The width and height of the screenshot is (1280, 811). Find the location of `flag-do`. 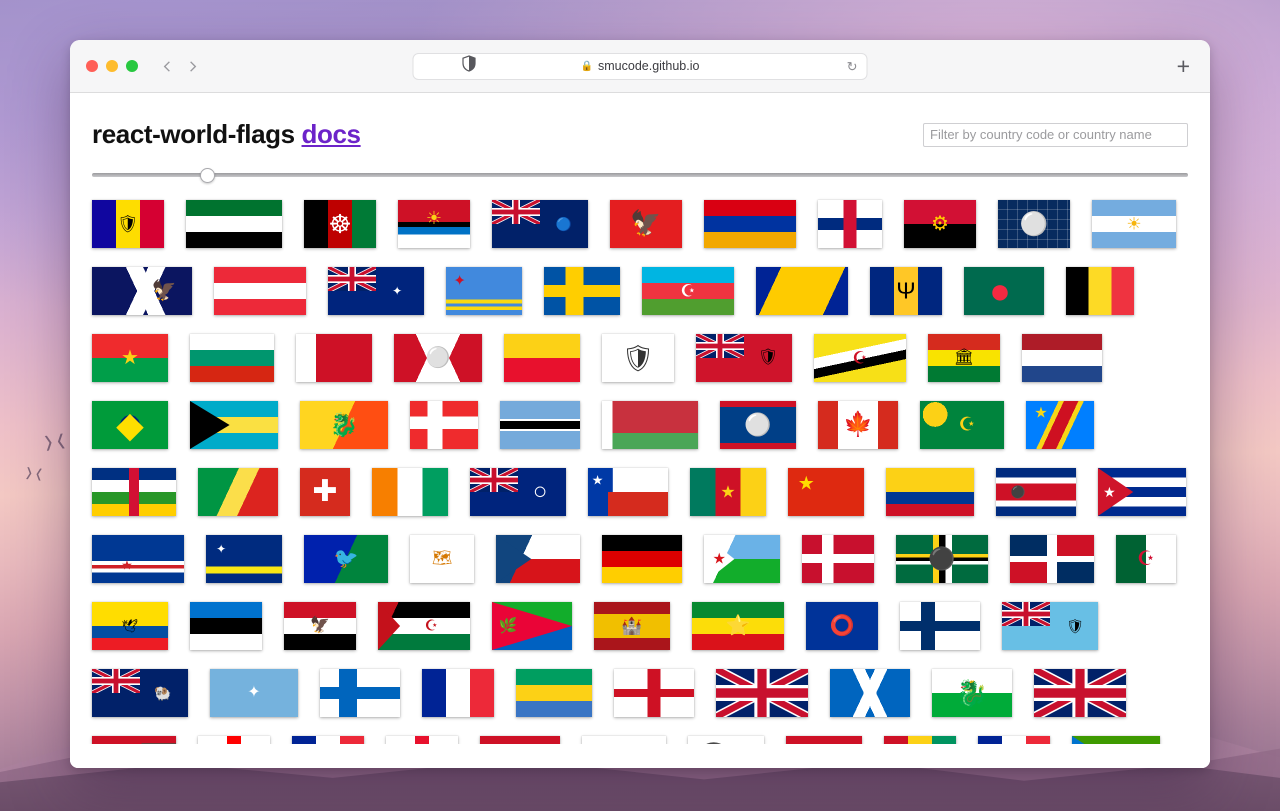

flag-do is located at coordinates (1052, 559).